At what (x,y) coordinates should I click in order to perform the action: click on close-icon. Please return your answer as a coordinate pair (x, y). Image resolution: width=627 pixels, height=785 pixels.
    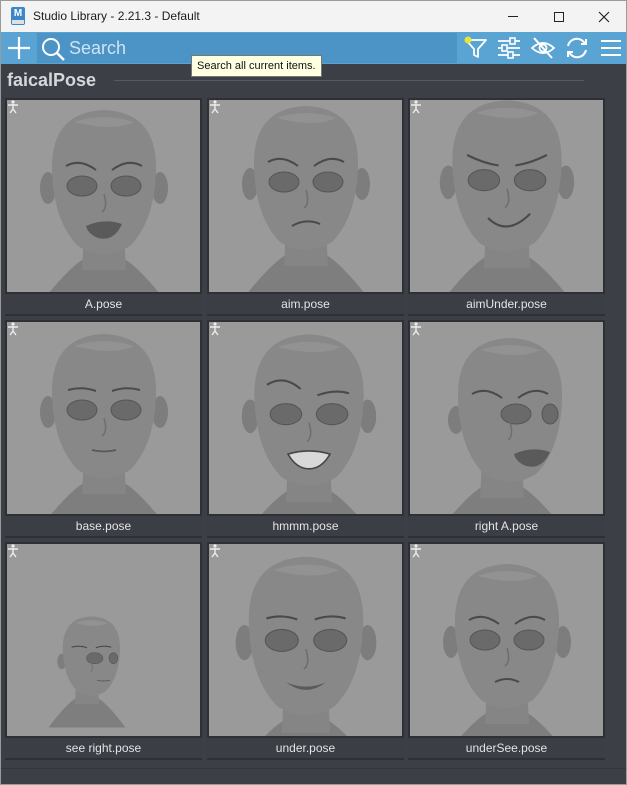
    Looking at the image, I should click on (604, 16).